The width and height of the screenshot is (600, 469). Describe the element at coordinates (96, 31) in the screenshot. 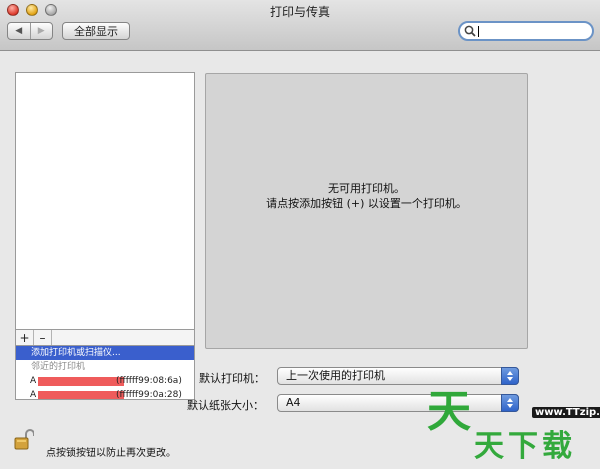

I see `show-all-button: 全部显示` at that location.